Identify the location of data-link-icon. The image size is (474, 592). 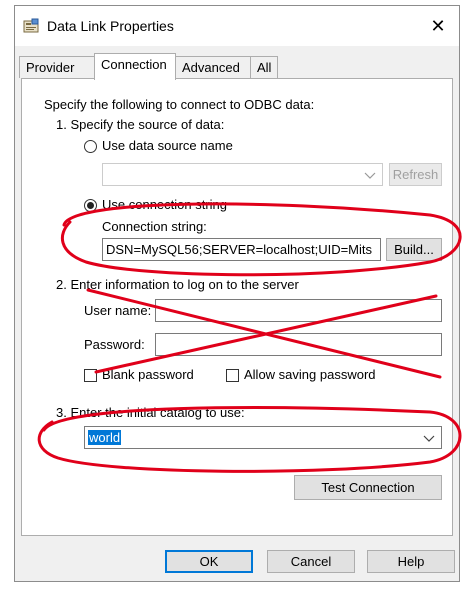
(31, 26).